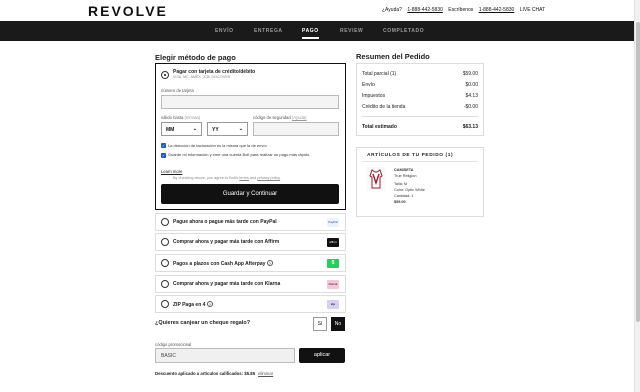 The image size is (640, 392). I want to click on paypal-logo-icon: PayPal, so click(333, 222).